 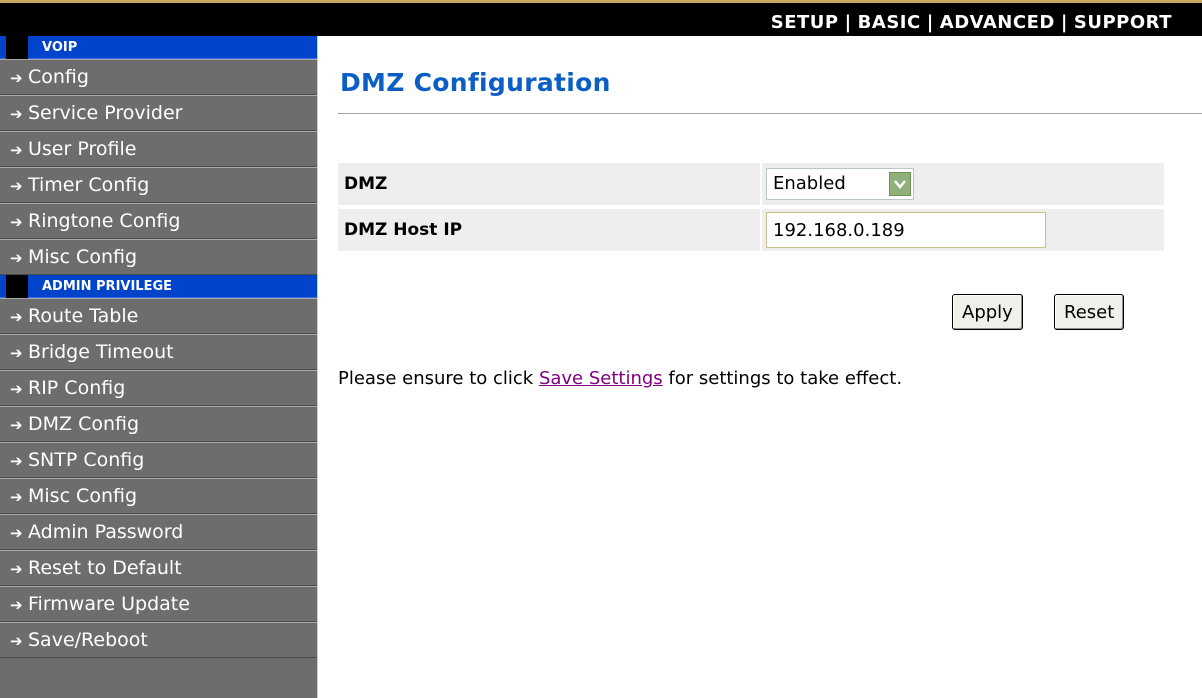 I want to click on dmz-label: DMZ, so click(x=549, y=184).